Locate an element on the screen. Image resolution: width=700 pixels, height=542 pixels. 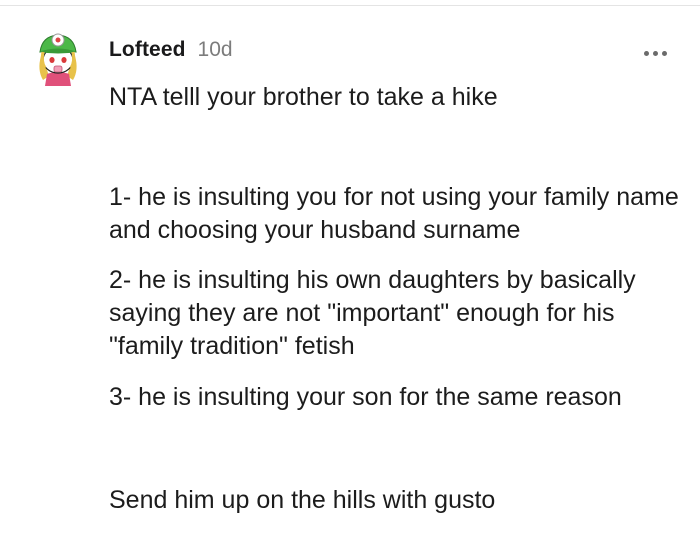
snoo-avatar-icon is located at coordinates (58, 59).